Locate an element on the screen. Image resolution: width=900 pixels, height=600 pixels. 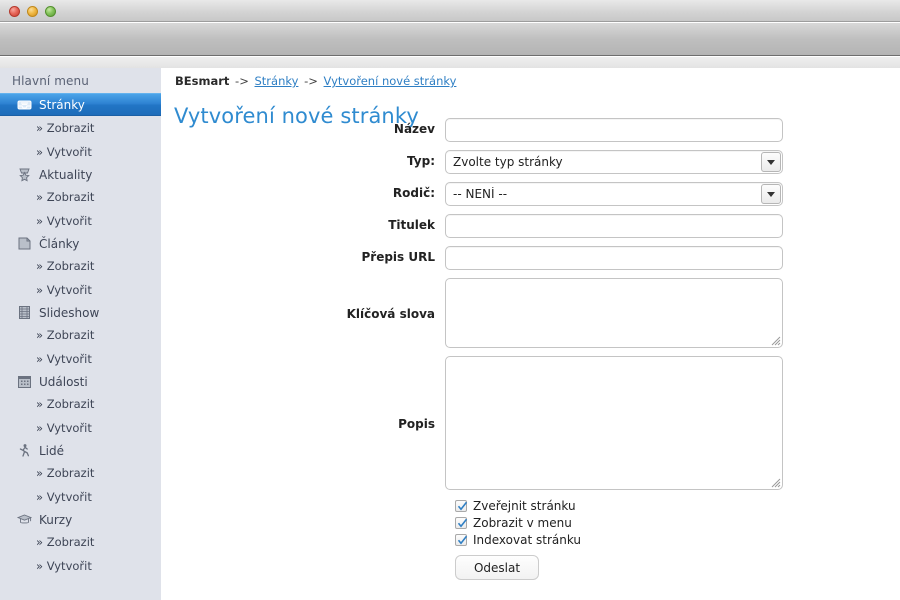
sidebar-item-ud-losti: Události is located at coordinates (80, 381).